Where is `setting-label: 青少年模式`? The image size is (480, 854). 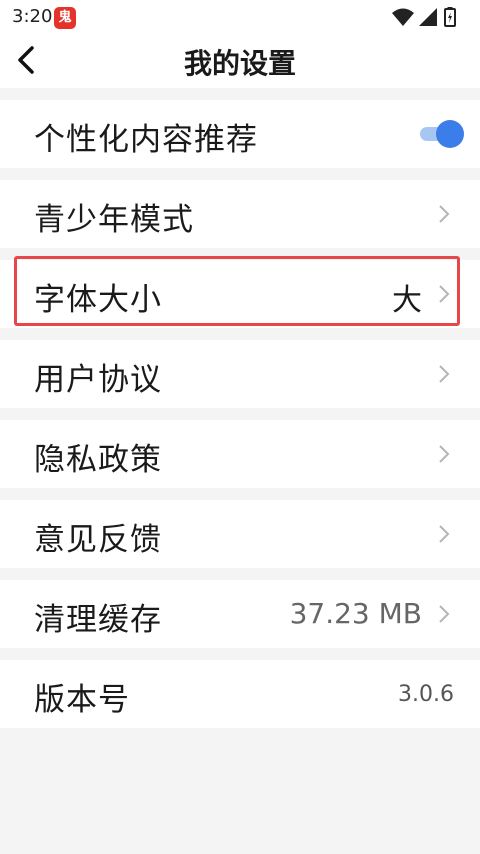 setting-label: 青少年模式 is located at coordinates (114, 220).